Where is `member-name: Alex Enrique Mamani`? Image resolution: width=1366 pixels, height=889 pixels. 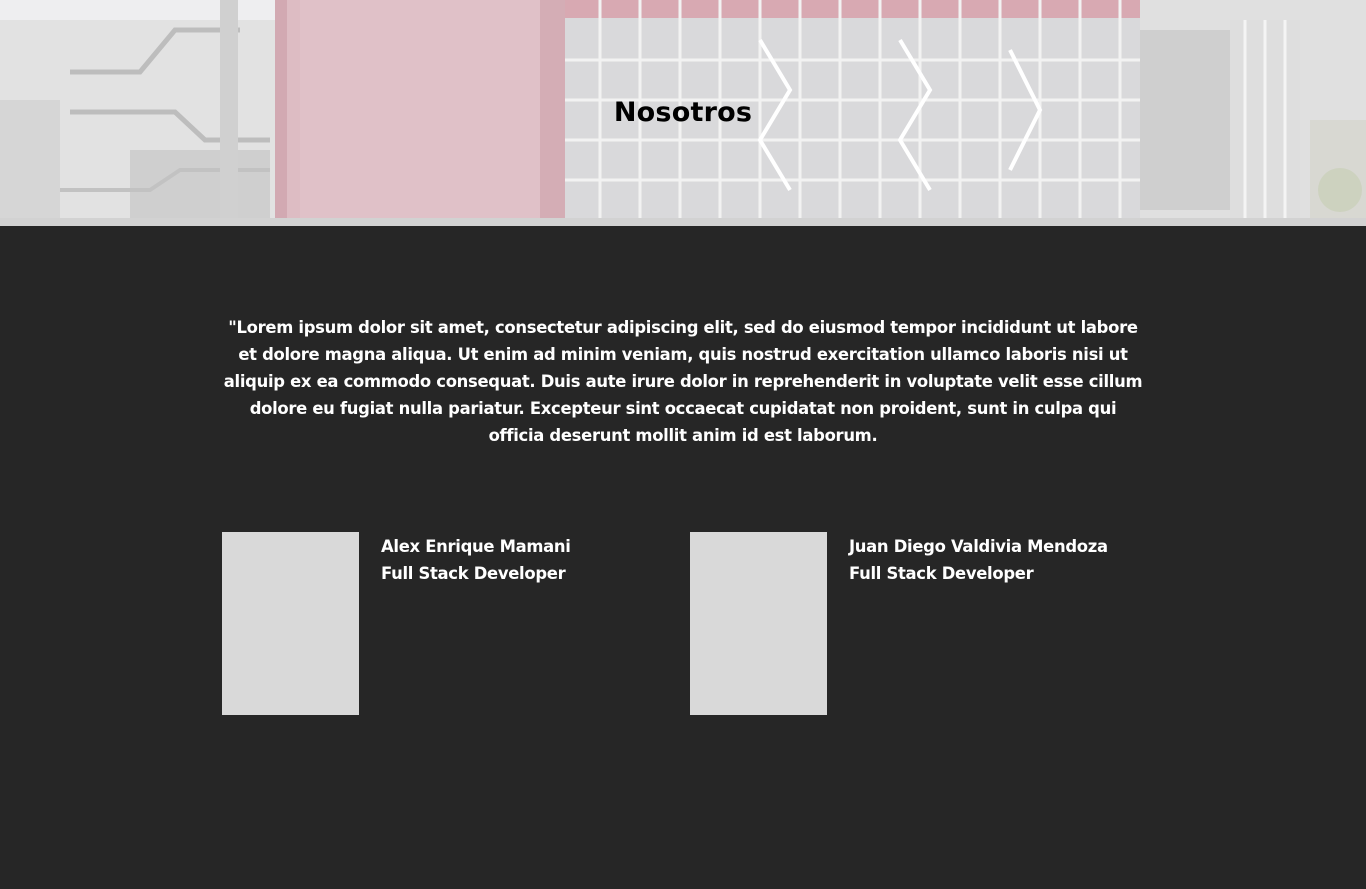 member-name: Alex Enrique Mamani is located at coordinates (476, 546).